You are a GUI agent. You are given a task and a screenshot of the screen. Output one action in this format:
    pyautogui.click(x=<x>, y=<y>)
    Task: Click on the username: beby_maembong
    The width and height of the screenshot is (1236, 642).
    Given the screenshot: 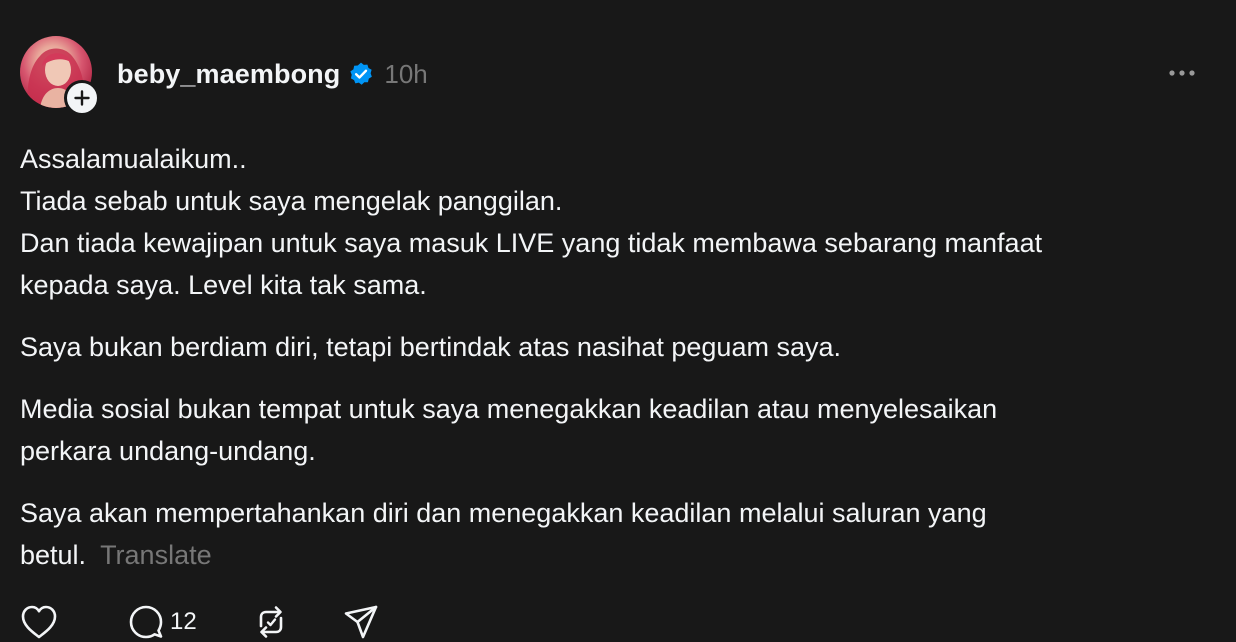 What is the action you would take?
    pyautogui.click(x=228, y=74)
    